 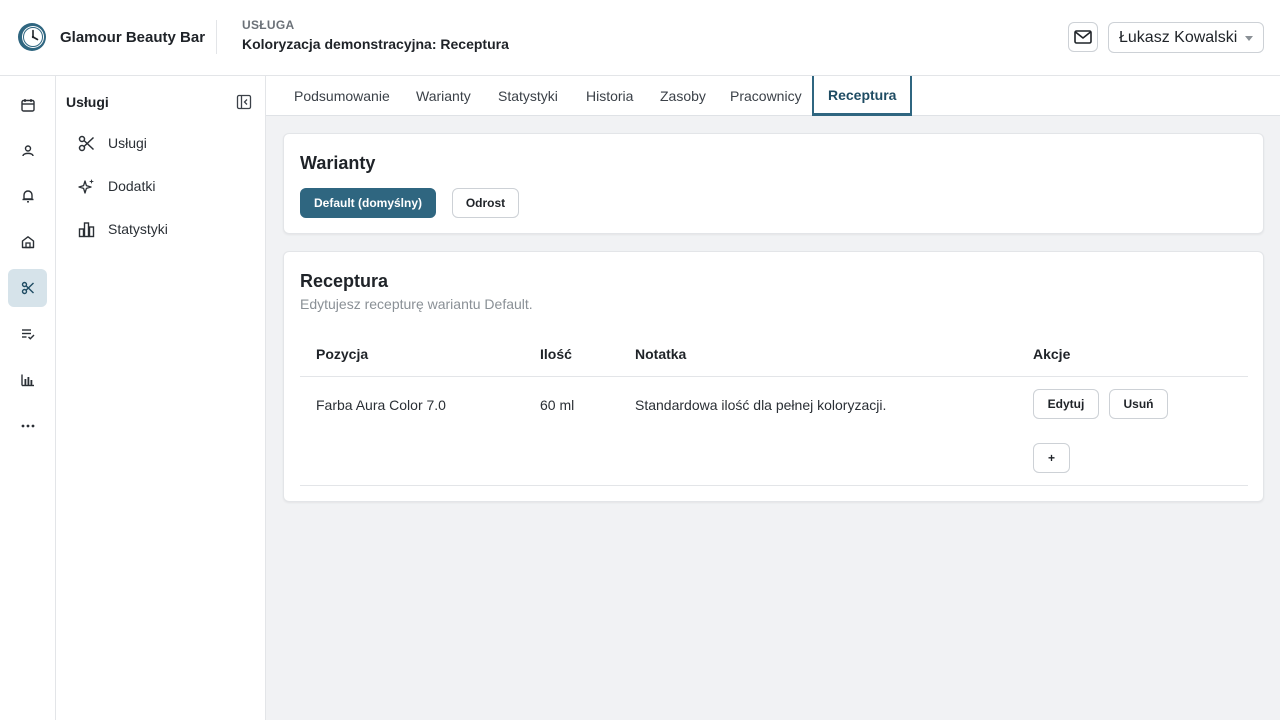 I want to click on more-icon, so click(x=27, y=426).